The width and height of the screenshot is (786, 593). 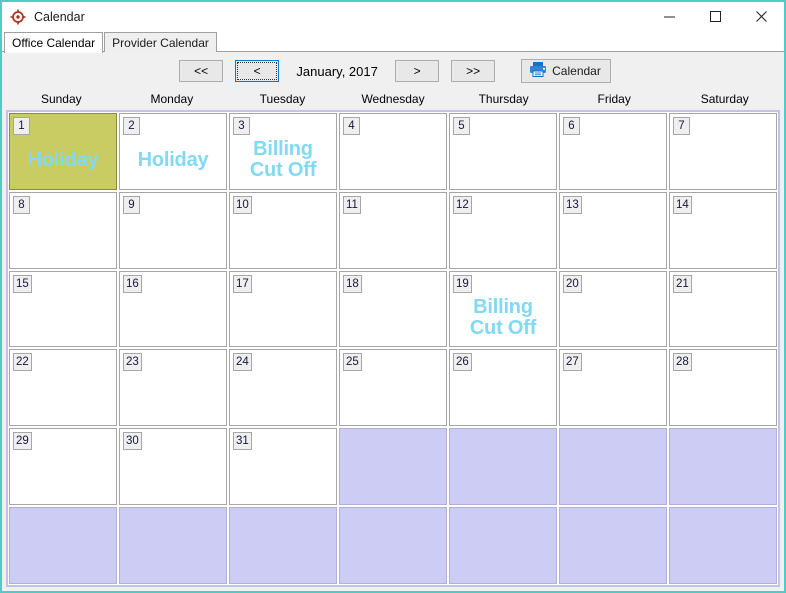 I want to click on day-number: 6, so click(x=571, y=126).